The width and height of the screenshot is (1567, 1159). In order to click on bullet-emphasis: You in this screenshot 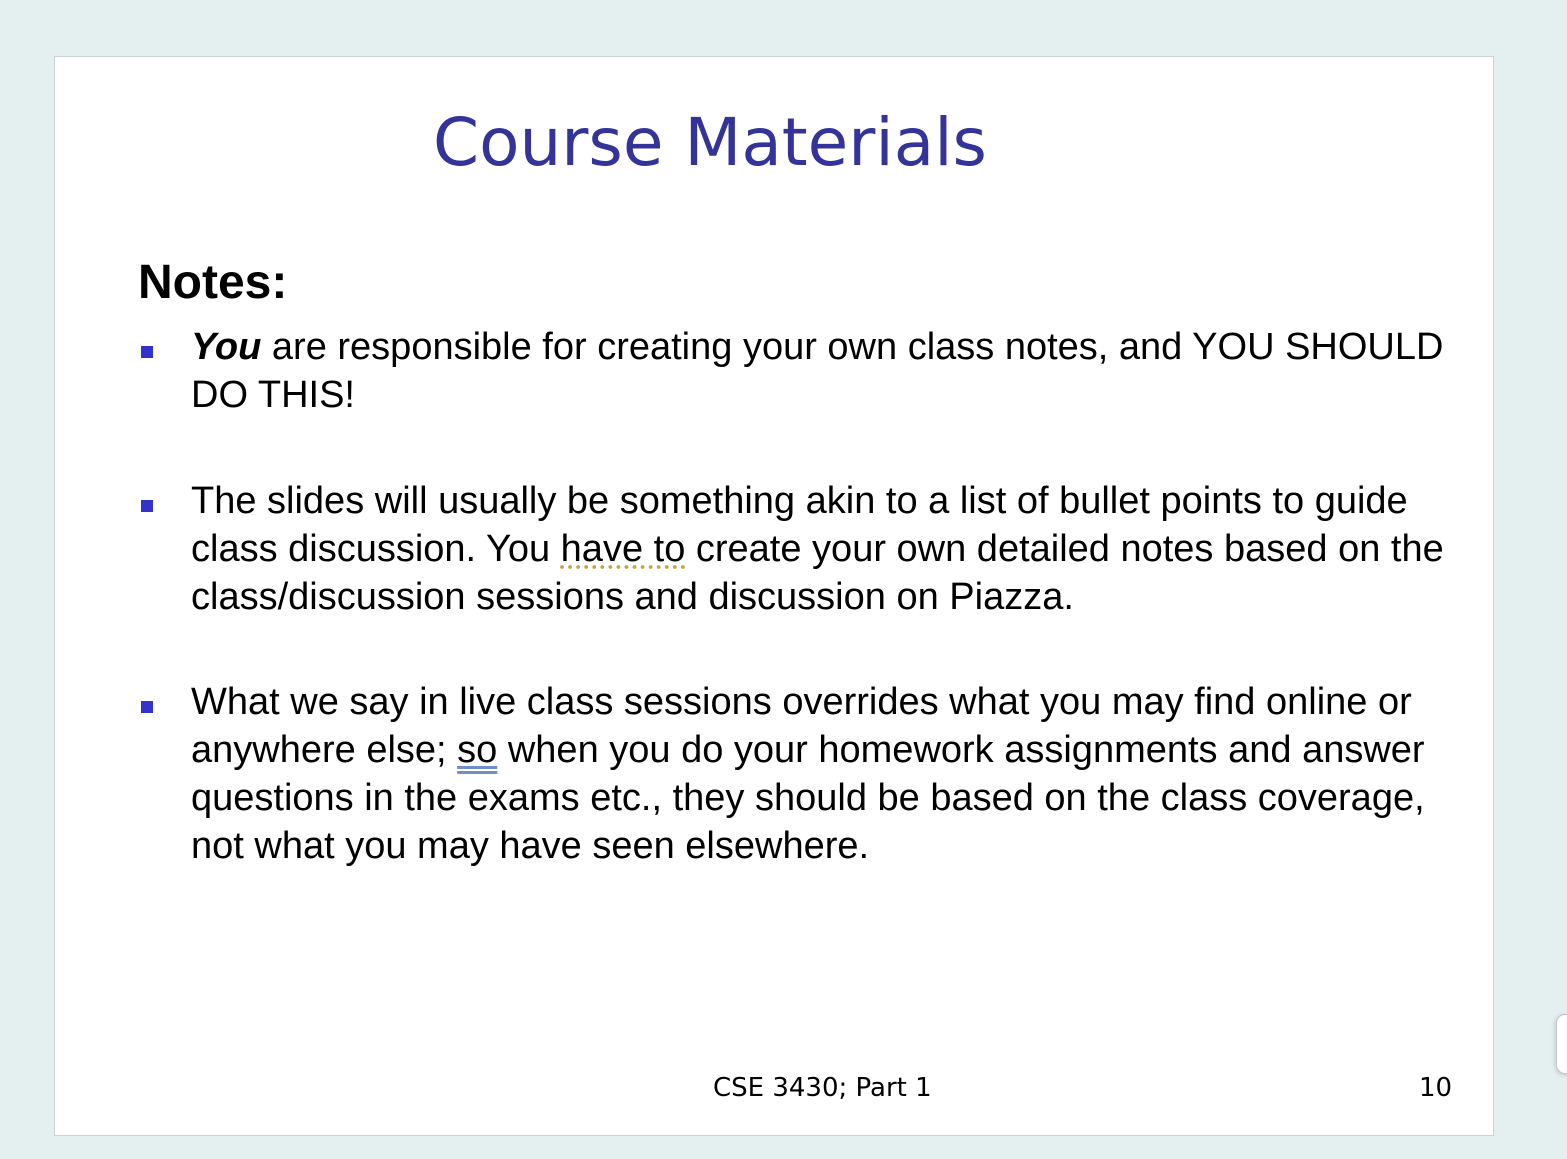, I will do `click(226, 347)`.